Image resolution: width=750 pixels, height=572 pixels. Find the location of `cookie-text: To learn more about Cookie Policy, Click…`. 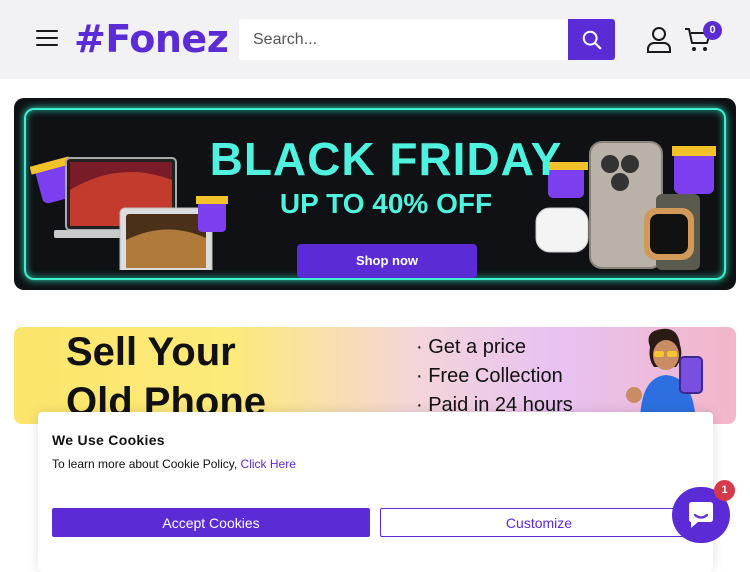

cookie-text: To learn more about Cookie Policy, Click… is located at coordinates (174, 464).